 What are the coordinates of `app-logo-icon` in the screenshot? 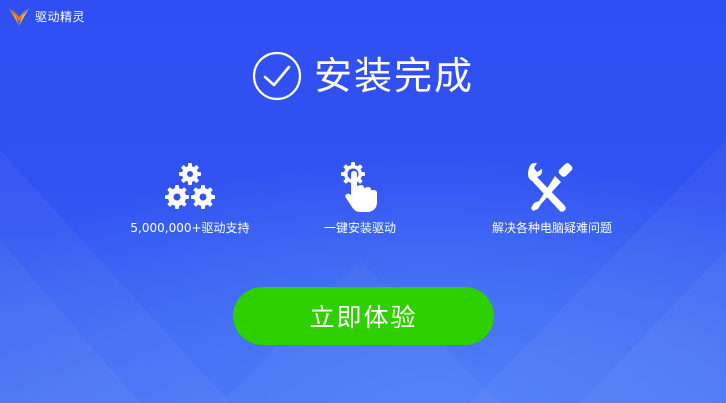 It's located at (19, 17).